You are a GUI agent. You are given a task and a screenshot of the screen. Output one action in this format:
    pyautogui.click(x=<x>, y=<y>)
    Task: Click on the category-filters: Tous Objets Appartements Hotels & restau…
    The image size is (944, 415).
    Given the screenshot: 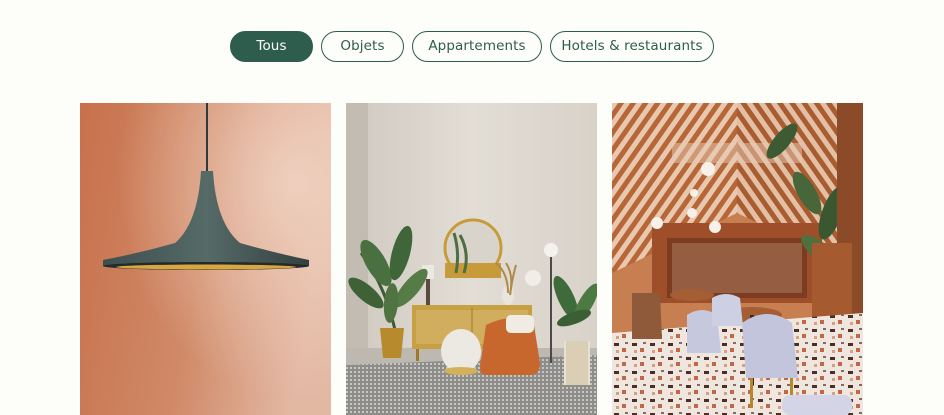 What is the action you would take?
    pyautogui.click(x=472, y=46)
    